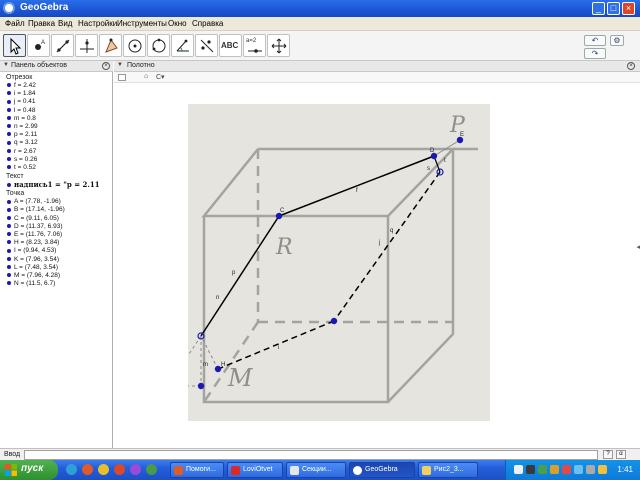 The height and width of the screenshot is (480, 640). I want to click on category-segment: Отрезок, so click(56, 77).